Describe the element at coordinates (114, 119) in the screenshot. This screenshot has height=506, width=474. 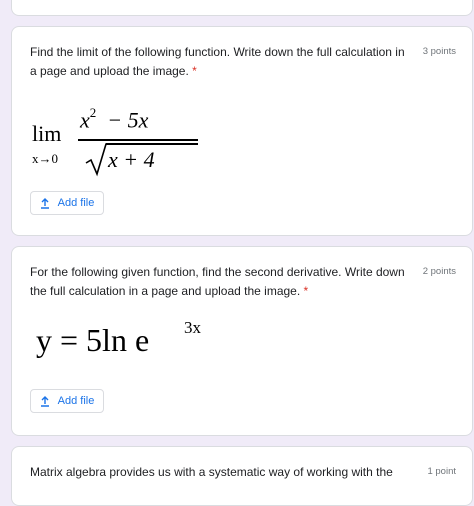
I see `fraction-numerator: x2 − 5x` at that location.